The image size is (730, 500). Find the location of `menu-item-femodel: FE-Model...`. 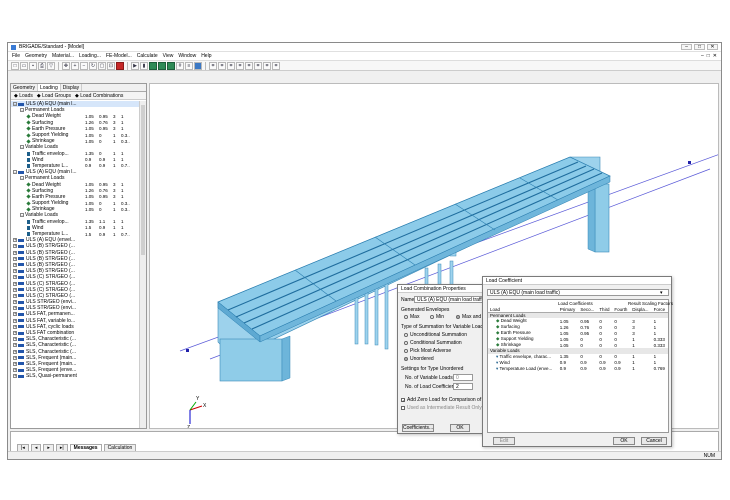

menu-item-femodel: FE-Model... is located at coordinates (119, 56).